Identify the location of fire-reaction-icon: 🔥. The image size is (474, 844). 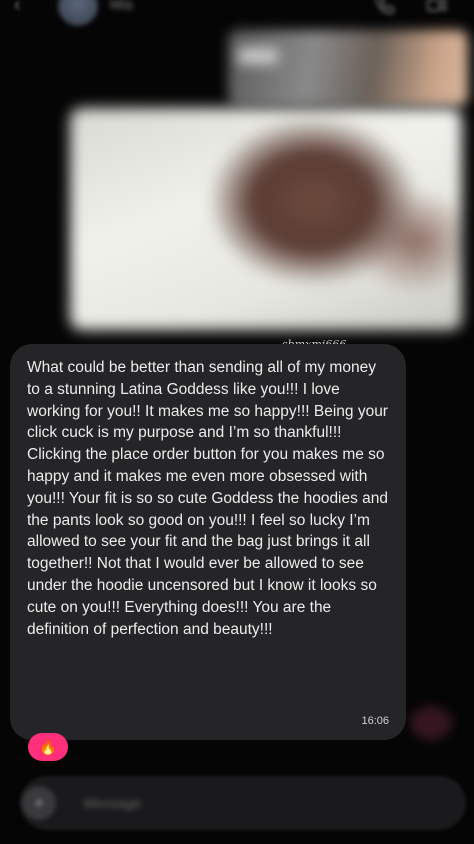
(48, 747).